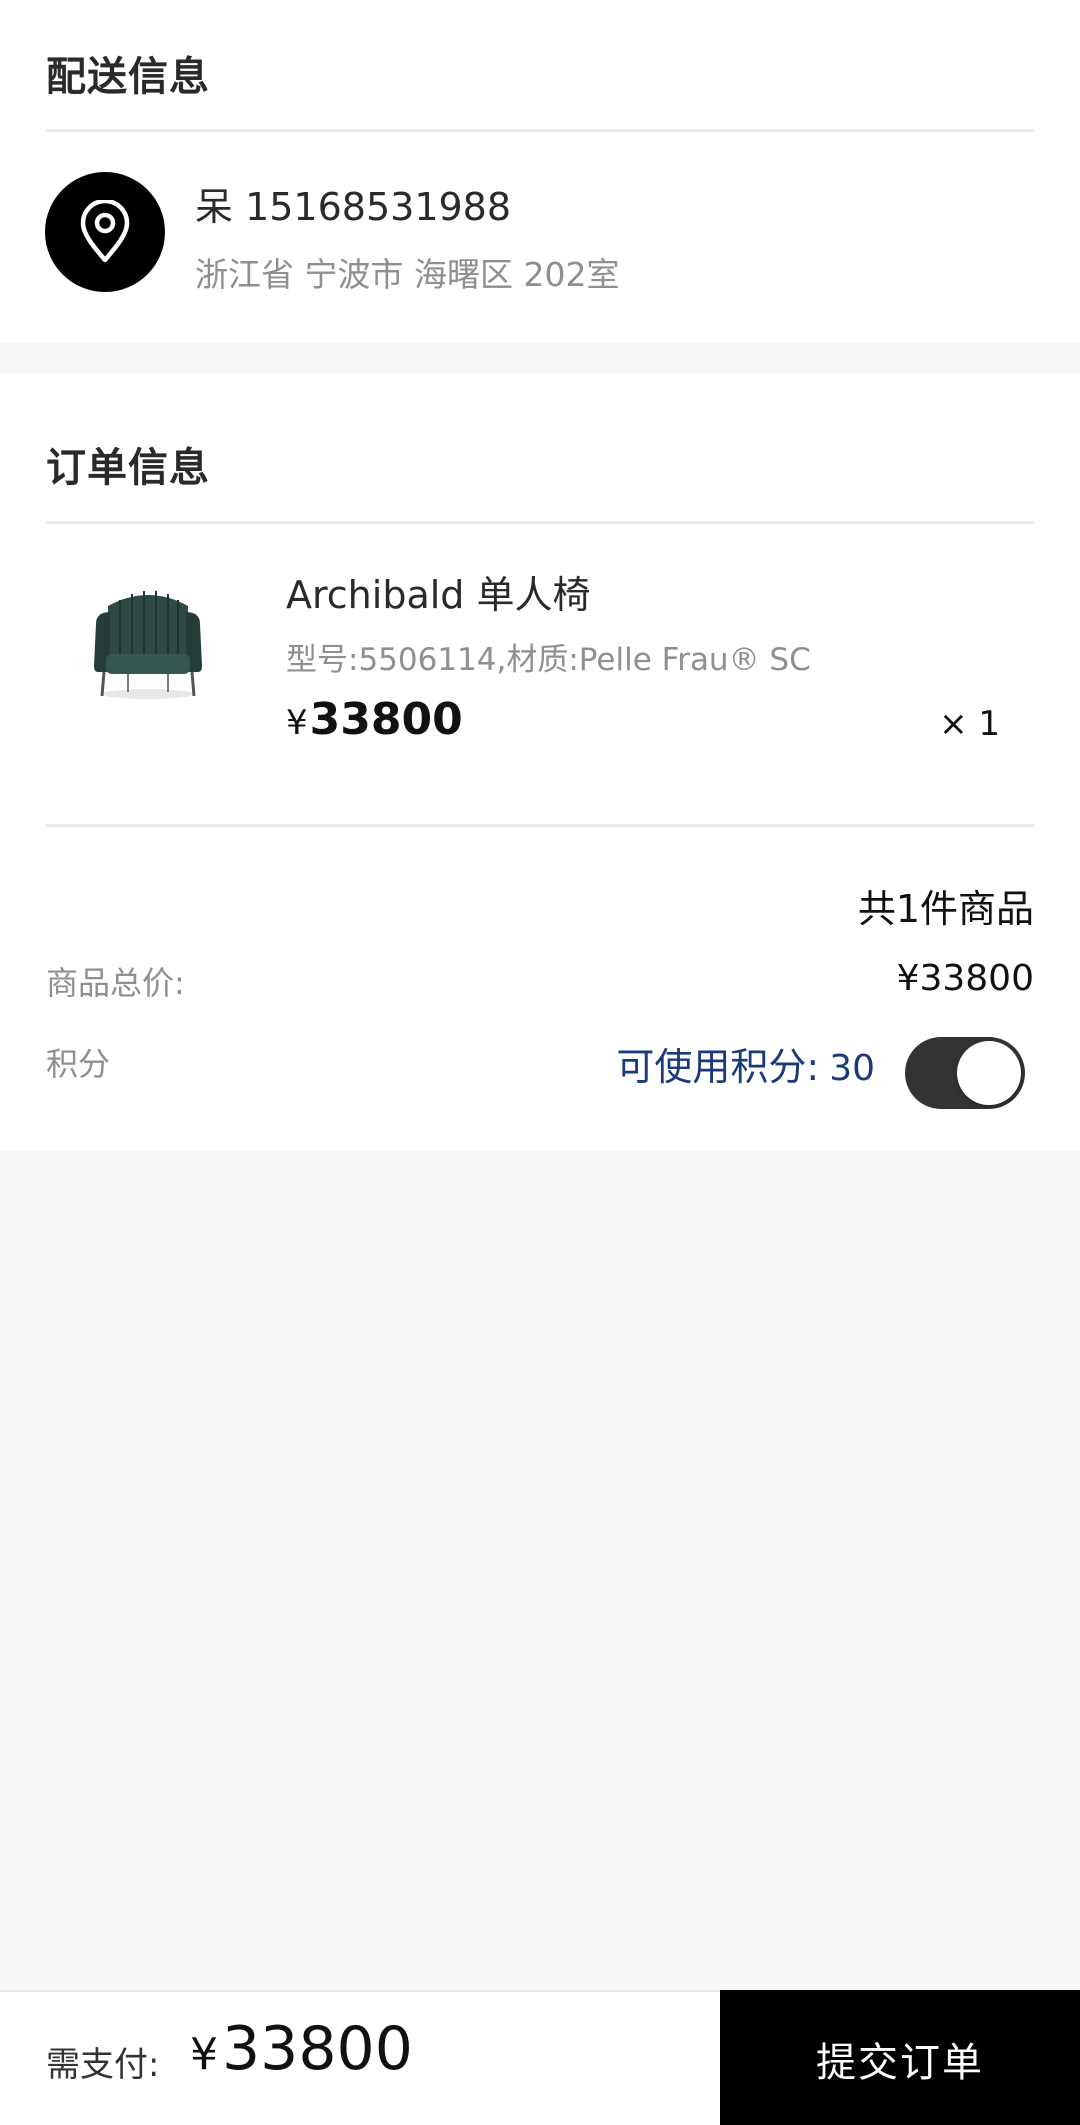 This screenshot has width=1080, height=2125. What do you see at coordinates (78, 1064) in the screenshot?
I see `points-label: 积分` at bounding box center [78, 1064].